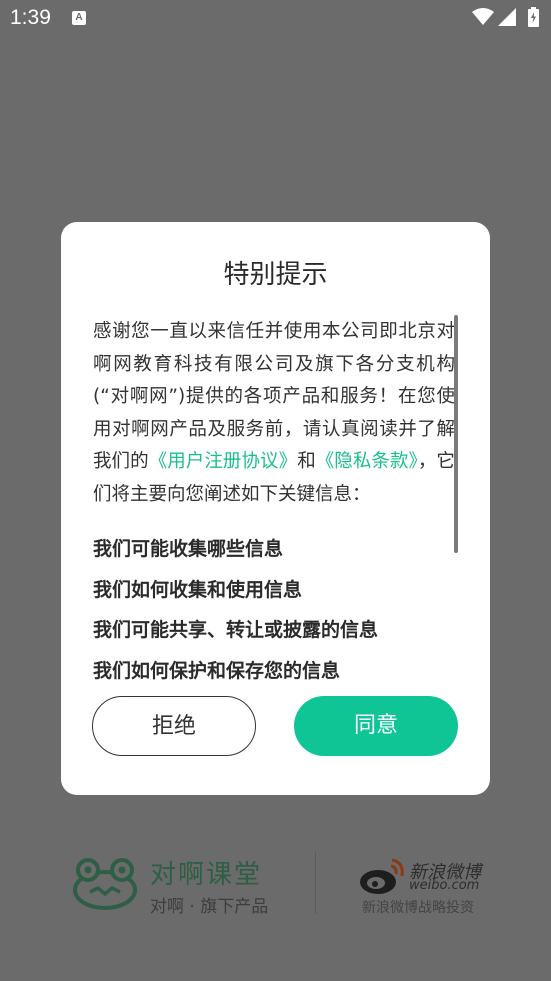 The image size is (551, 981). Describe the element at coordinates (382, 876) in the screenshot. I see `weibo-logo-icon` at that location.